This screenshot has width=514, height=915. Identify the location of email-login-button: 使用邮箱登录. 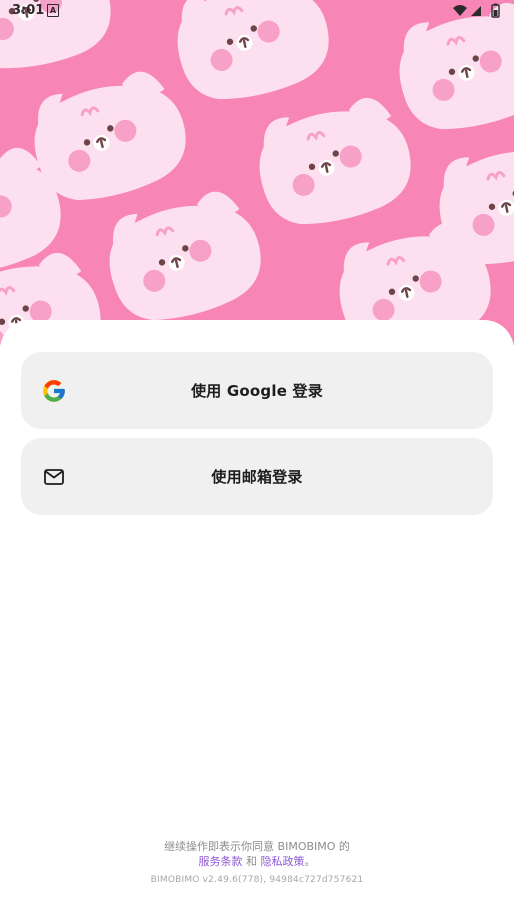
(257, 476).